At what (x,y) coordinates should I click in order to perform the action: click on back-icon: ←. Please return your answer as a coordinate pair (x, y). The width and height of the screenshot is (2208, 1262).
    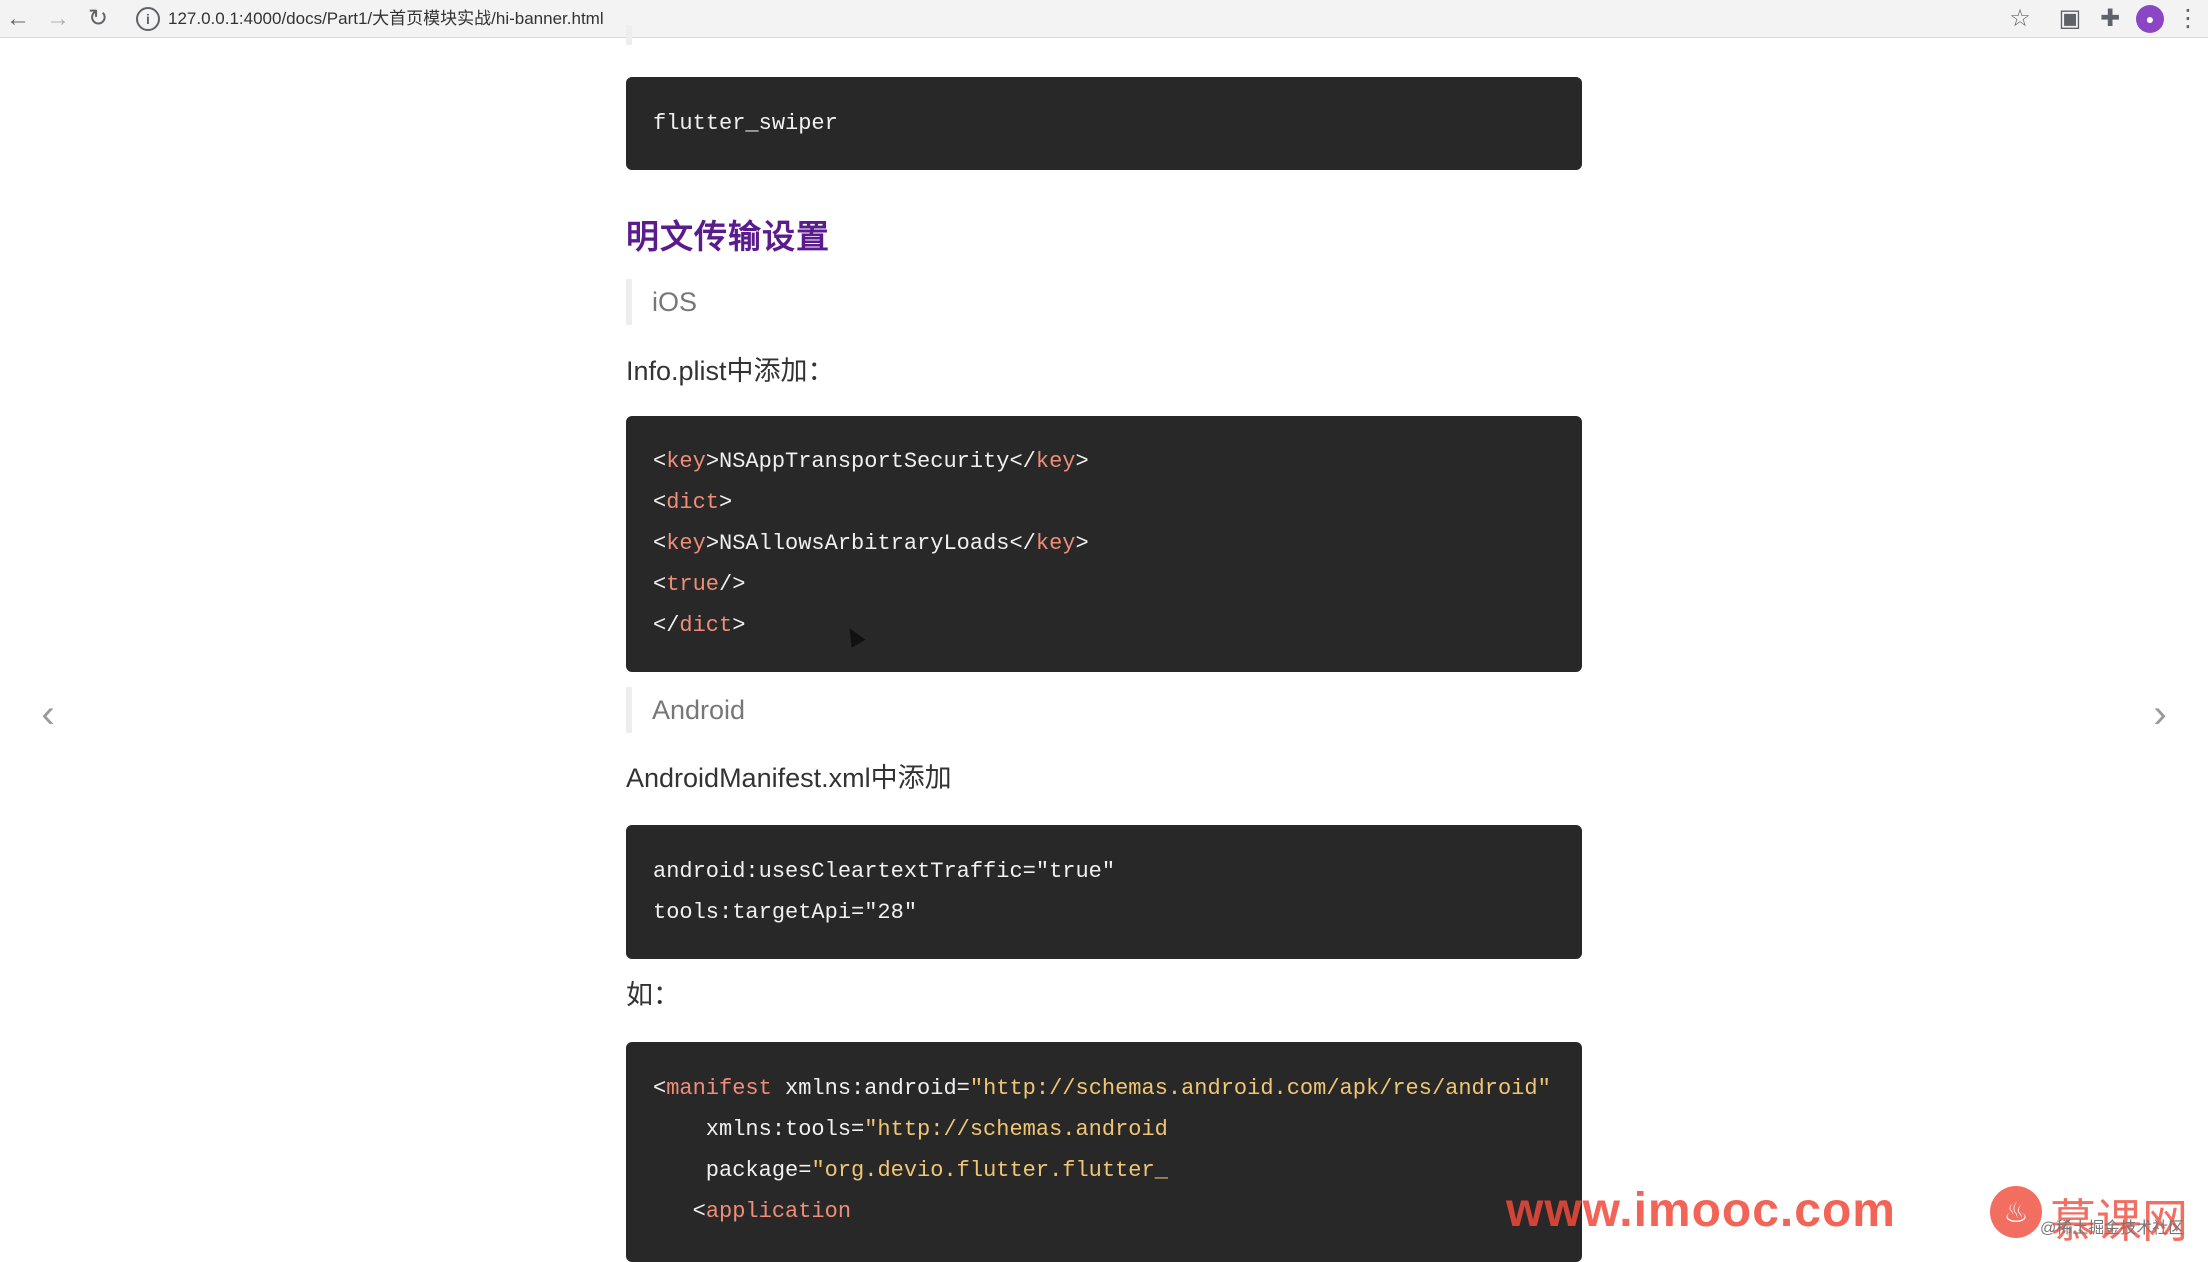
    Looking at the image, I should click on (18, 19).